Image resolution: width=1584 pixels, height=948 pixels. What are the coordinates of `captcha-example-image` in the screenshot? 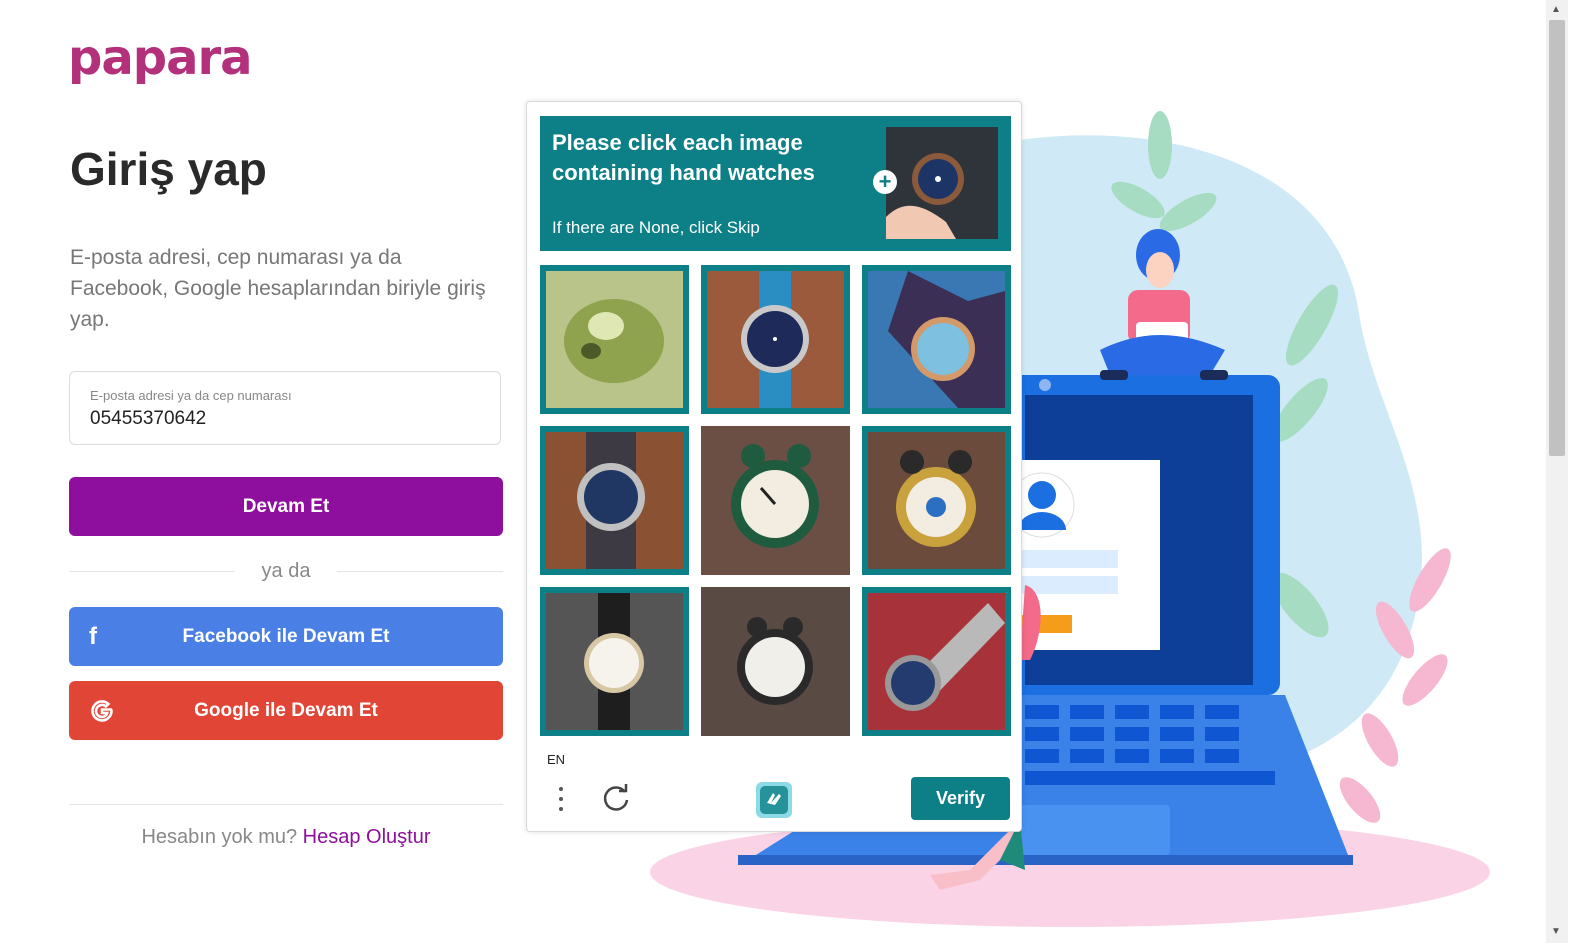 It's located at (942, 183).